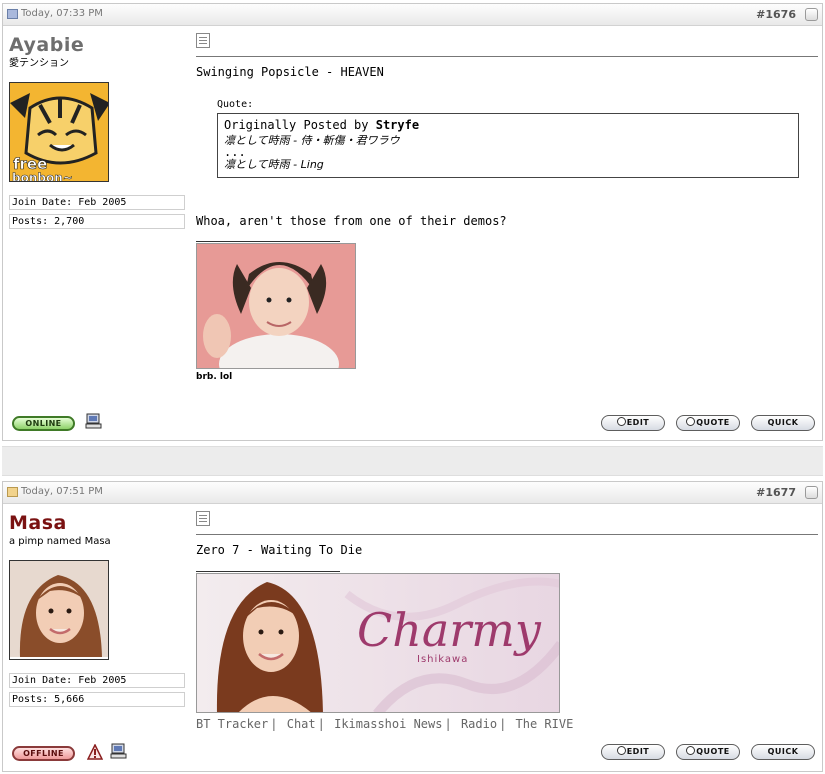 The width and height of the screenshot is (825, 774). I want to click on avatar-text-2: bonbon~, so click(42, 176).